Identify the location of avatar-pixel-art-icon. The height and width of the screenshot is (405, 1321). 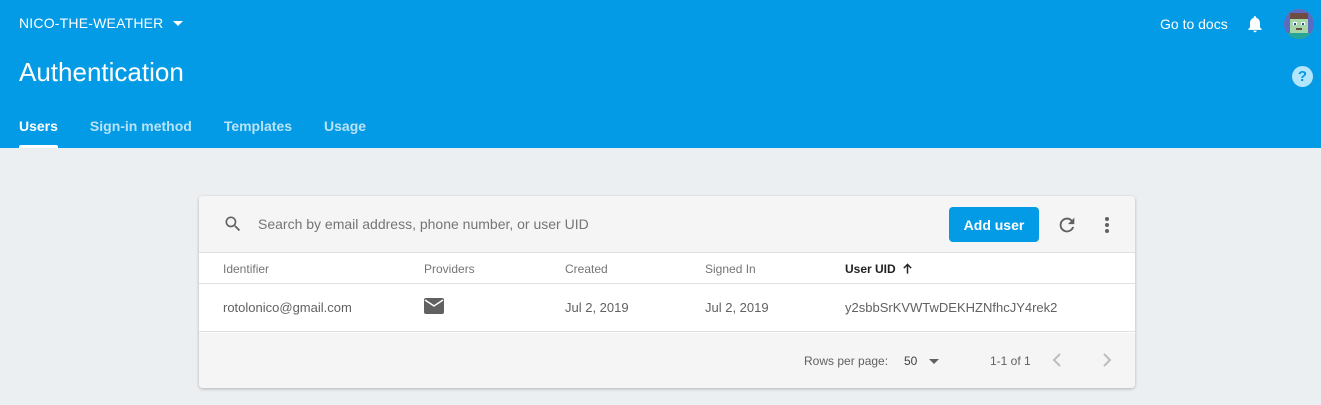
(1299, 24).